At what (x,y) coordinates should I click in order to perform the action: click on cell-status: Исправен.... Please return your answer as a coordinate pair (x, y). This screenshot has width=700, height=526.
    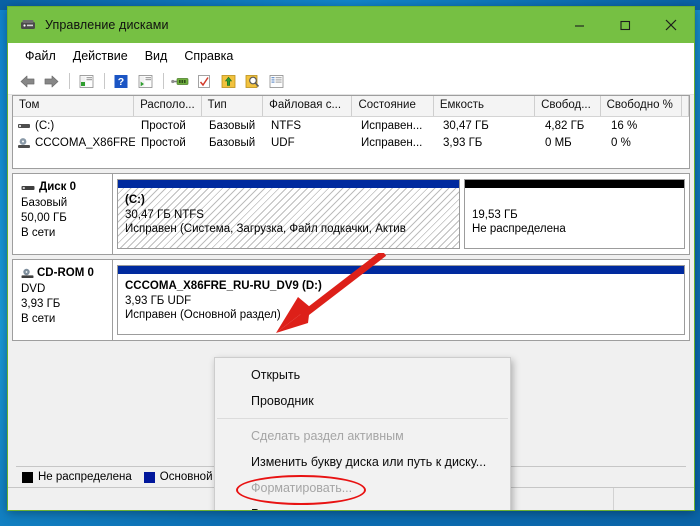
    Looking at the image, I should click on (392, 125).